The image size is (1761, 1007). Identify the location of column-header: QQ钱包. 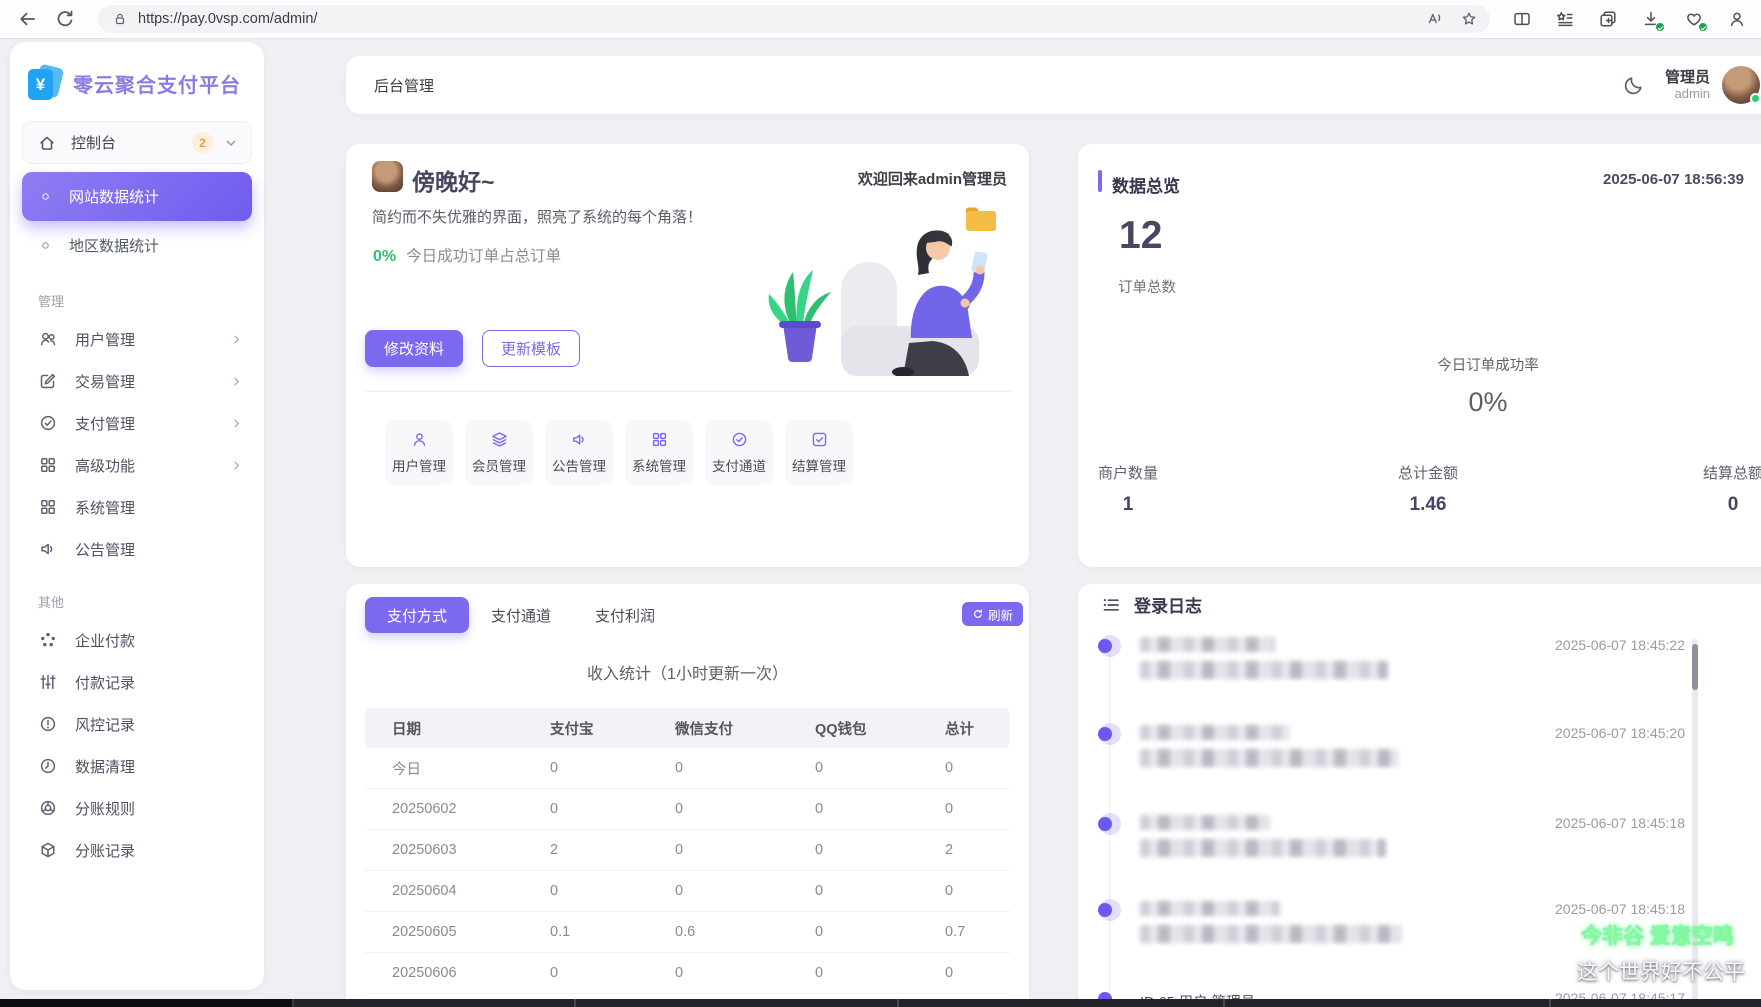
(841, 729).